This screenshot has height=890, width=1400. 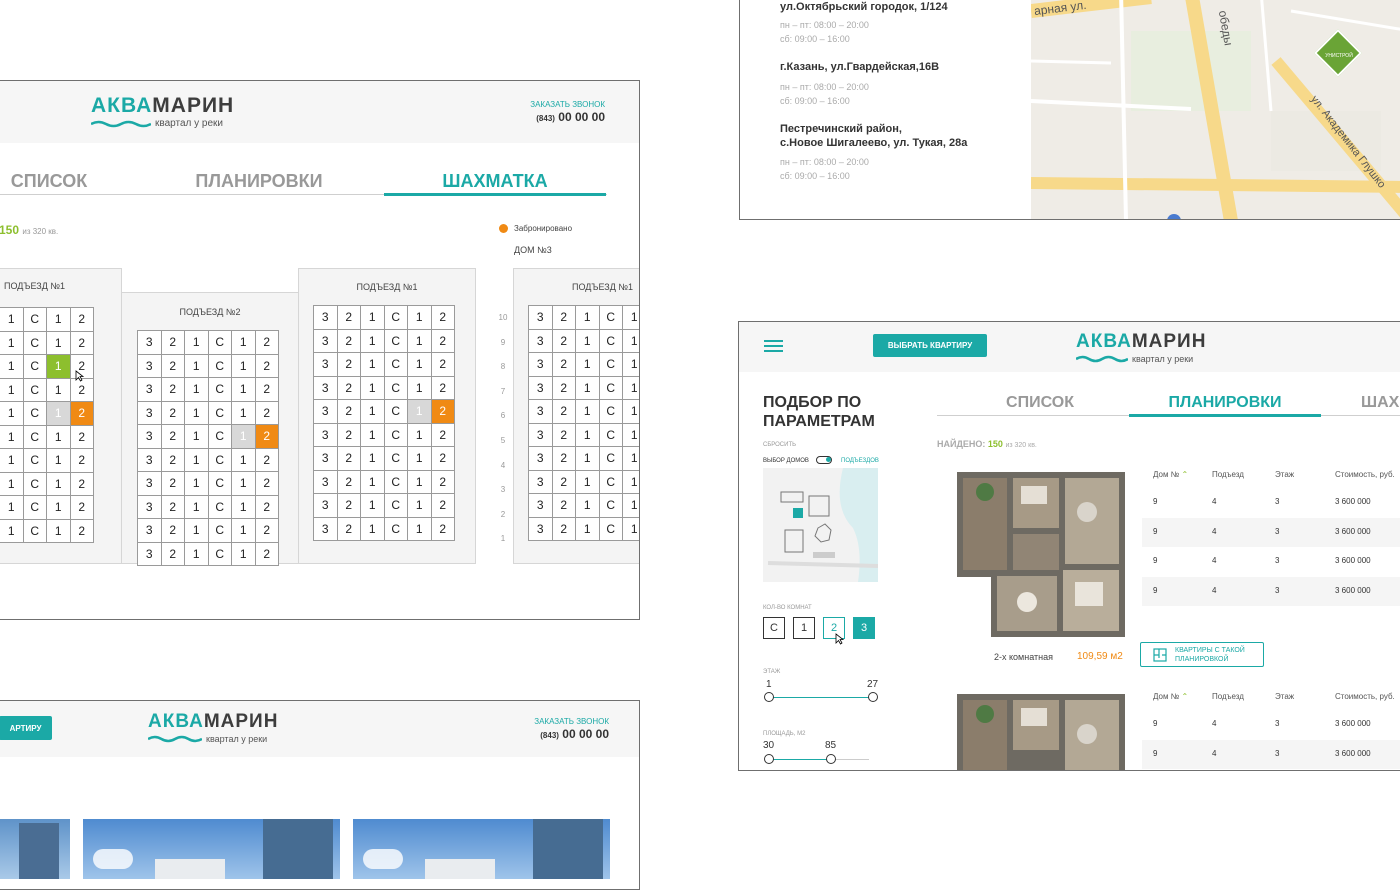 What do you see at coordinates (1228, 474) in the screenshot?
I see `col-entrance: Подъезд` at bounding box center [1228, 474].